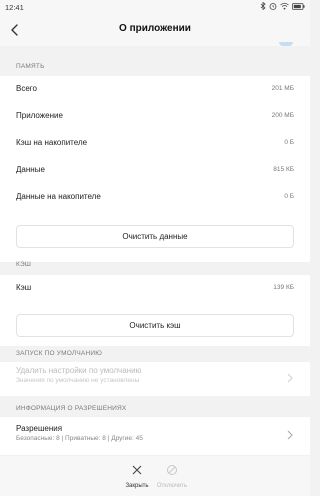  Describe the element at coordinates (172, 470) in the screenshot. I see `disable-icon` at that location.